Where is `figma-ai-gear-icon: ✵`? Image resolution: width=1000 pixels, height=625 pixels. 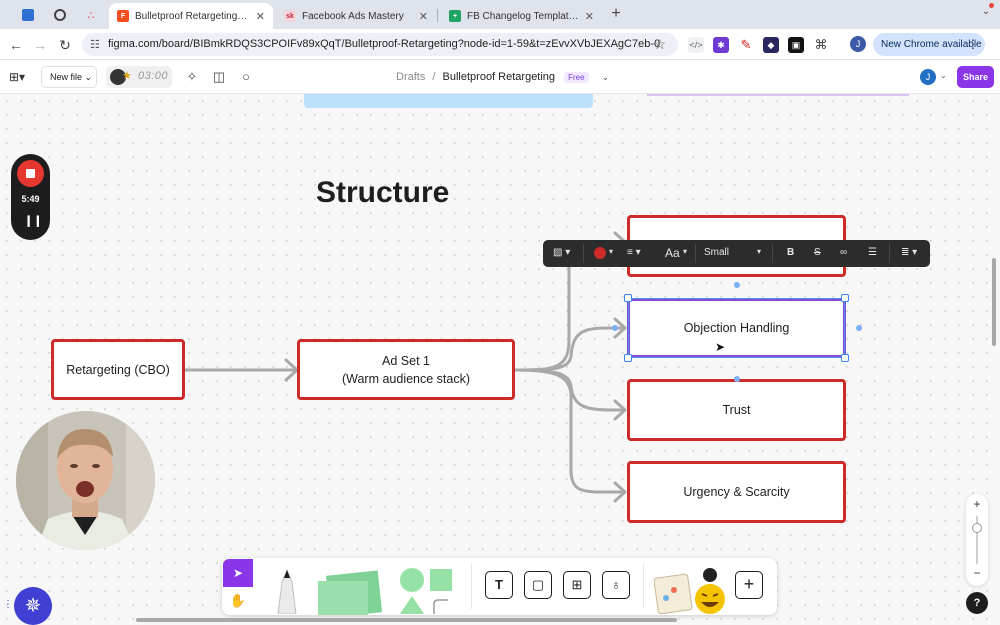
figma-ai-gear-icon: ✵ is located at coordinates (33, 606).